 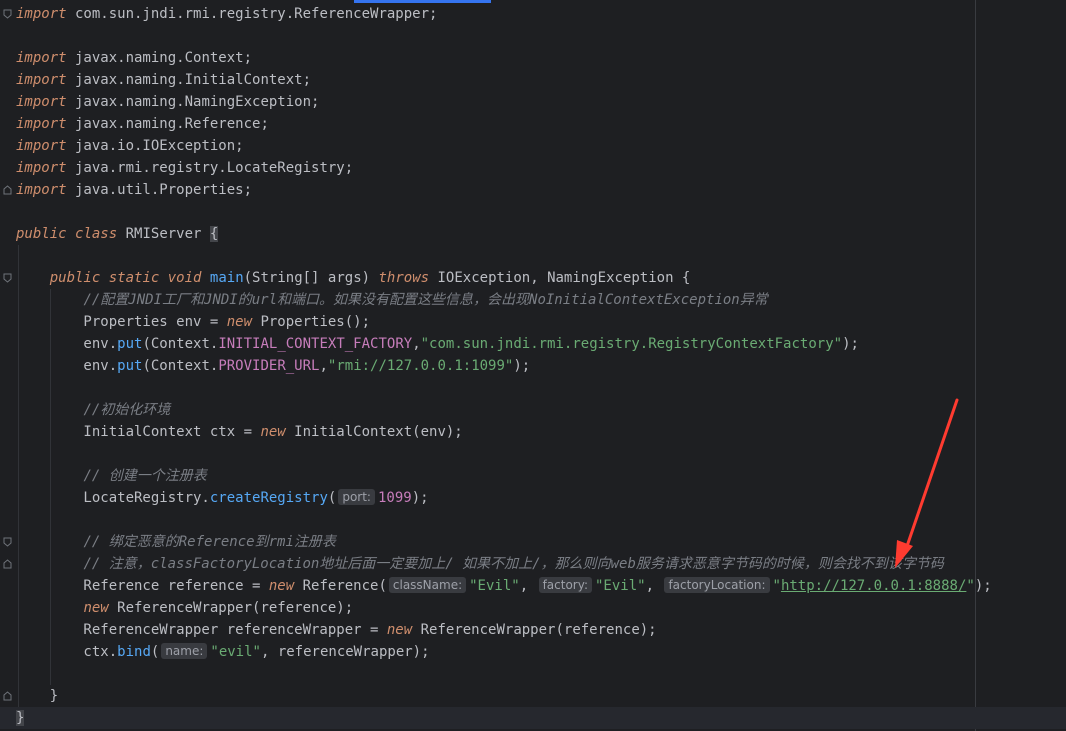 I want to click on code-token: Properties();, so click(x=311, y=322).